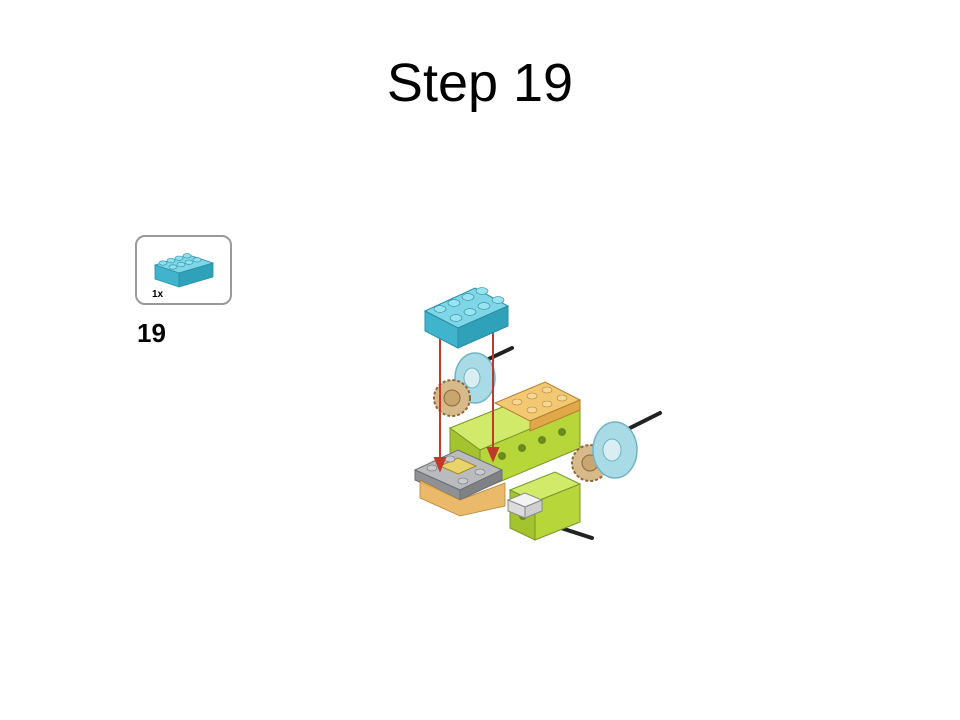 The height and width of the screenshot is (720, 960). I want to click on azure-2x4-brick-icon, so click(184, 270).